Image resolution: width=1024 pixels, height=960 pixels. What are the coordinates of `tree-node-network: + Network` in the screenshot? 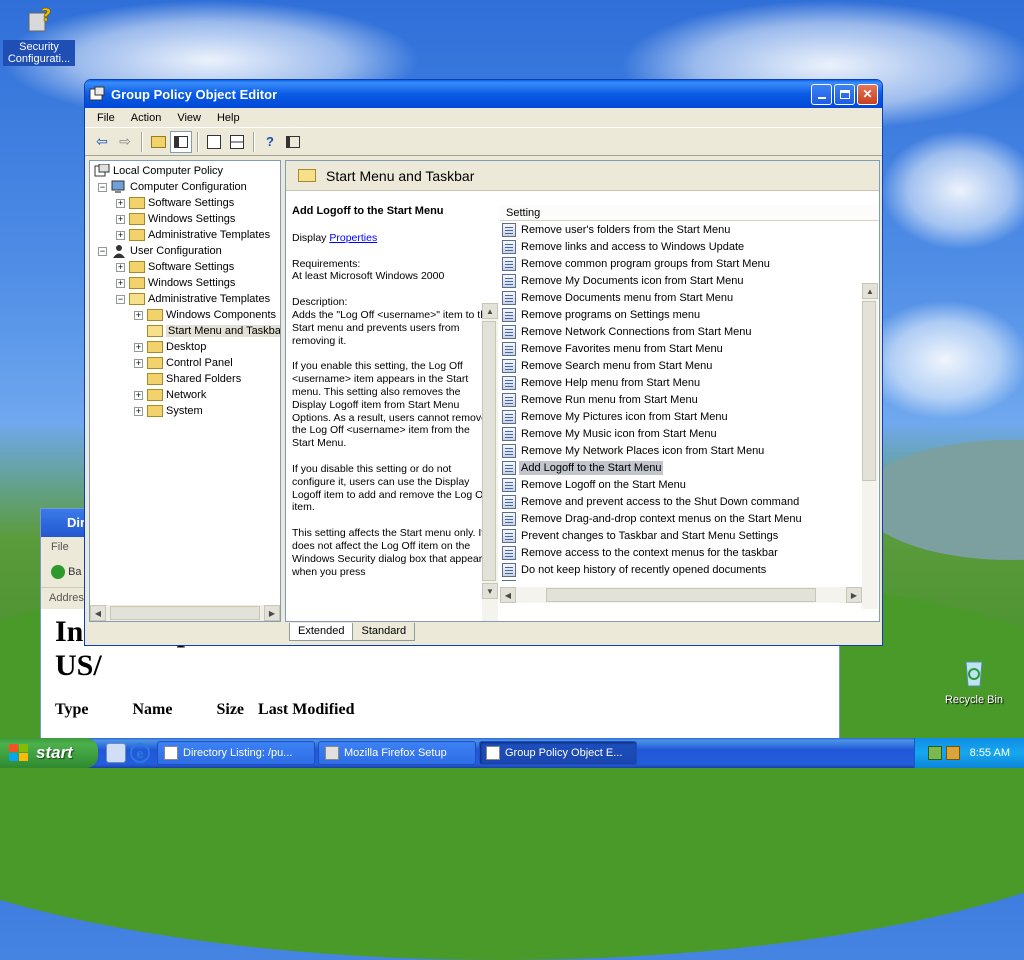 It's located at (170, 395).